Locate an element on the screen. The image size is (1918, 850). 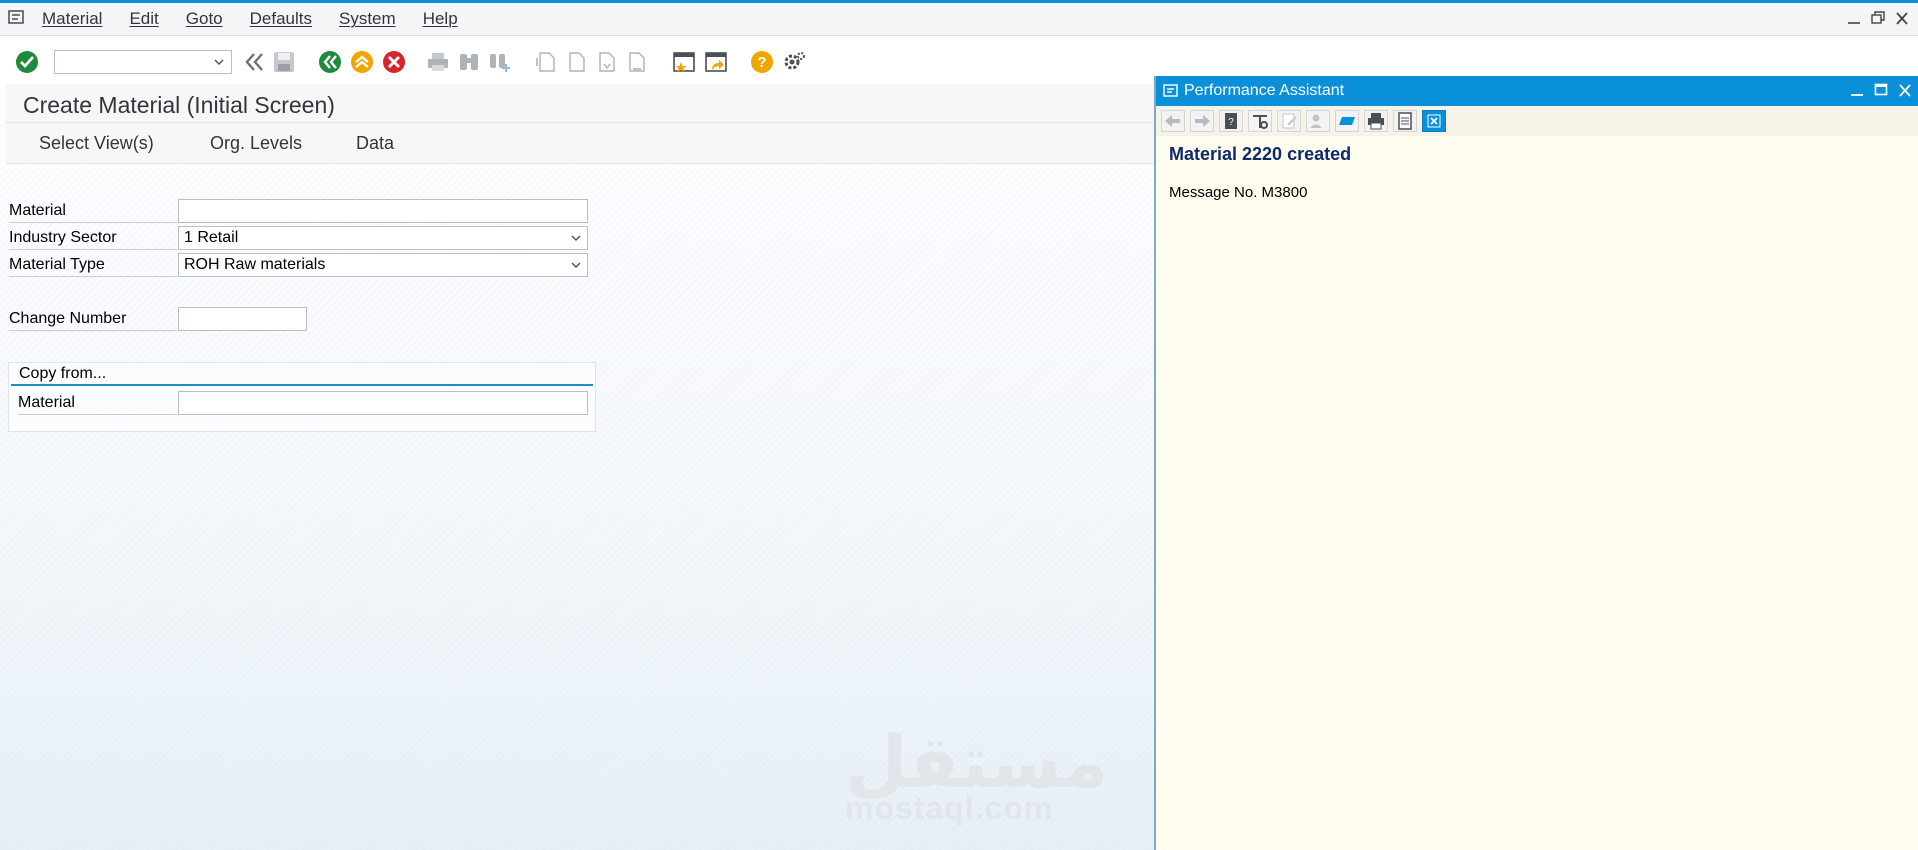
document-list-icon is located at coordinates (1405, 121).